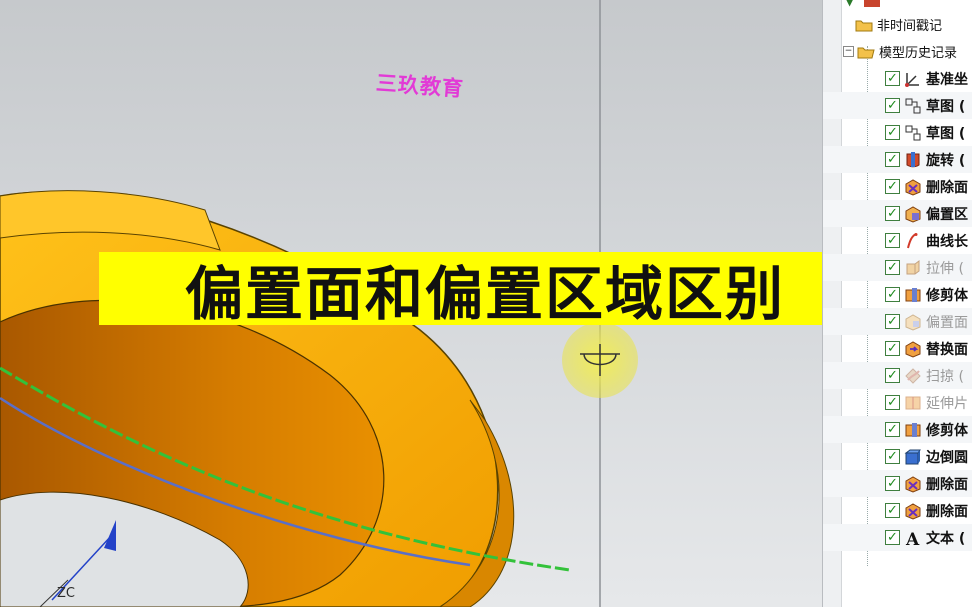 This screenshot has width=972, height=607. I want to click on svg-text: A, so click(912, 538).